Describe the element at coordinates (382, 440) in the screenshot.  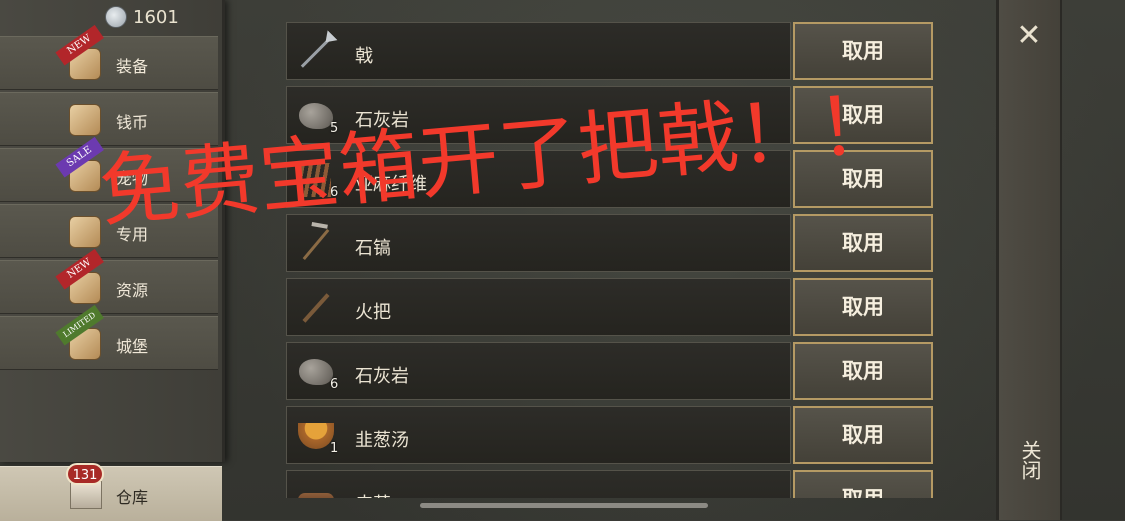
I see `item-name: 韭葱汤` at that location.